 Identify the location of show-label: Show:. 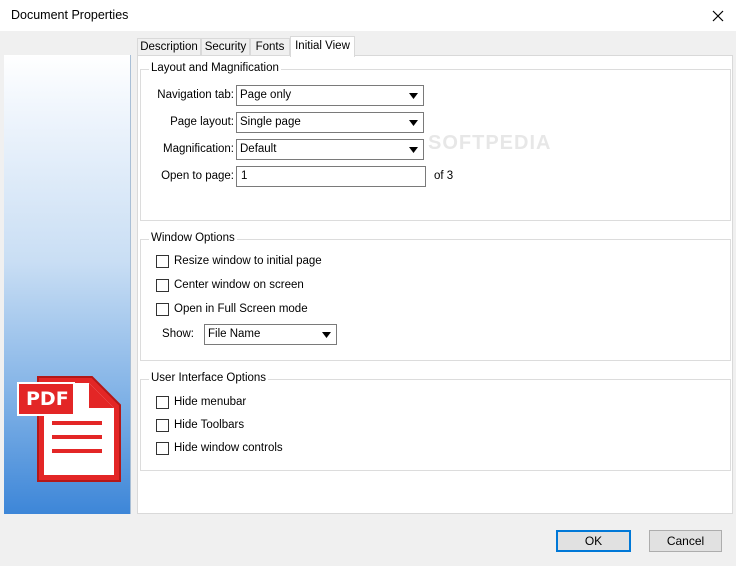
(178, 334).